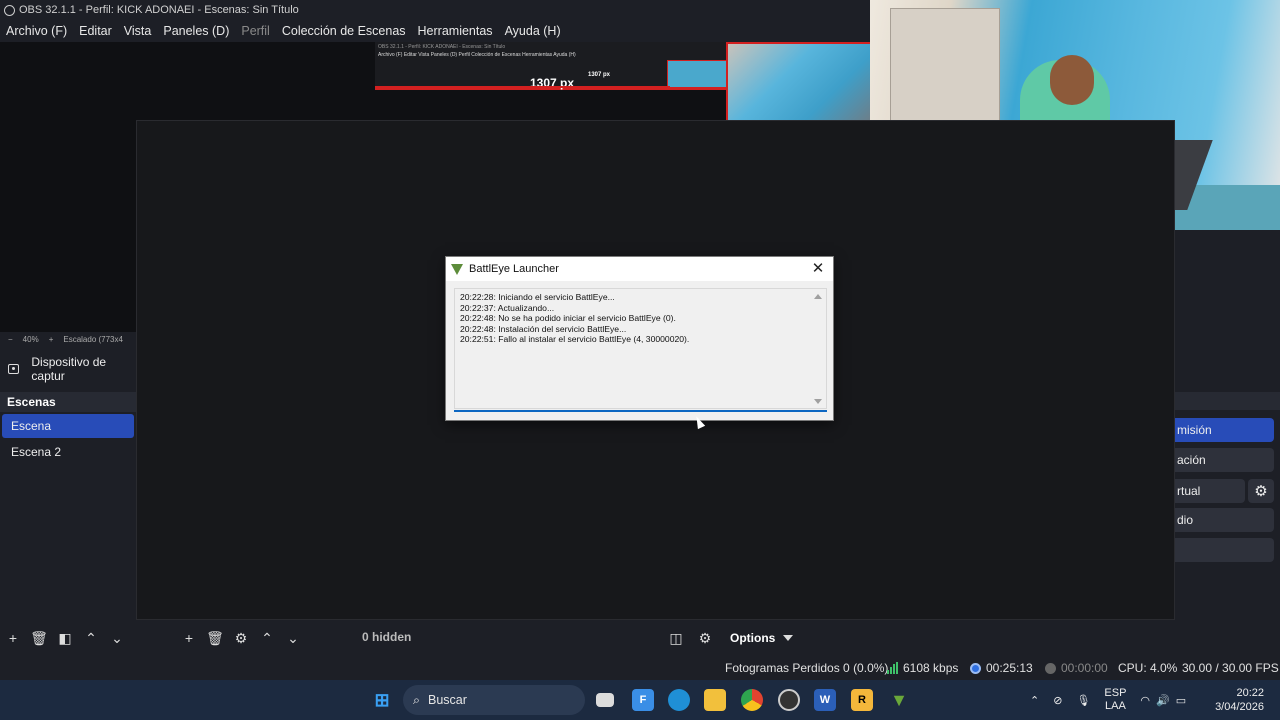 The image size is (1280, 720). I want to click on camera-icon, so click(14, 369).